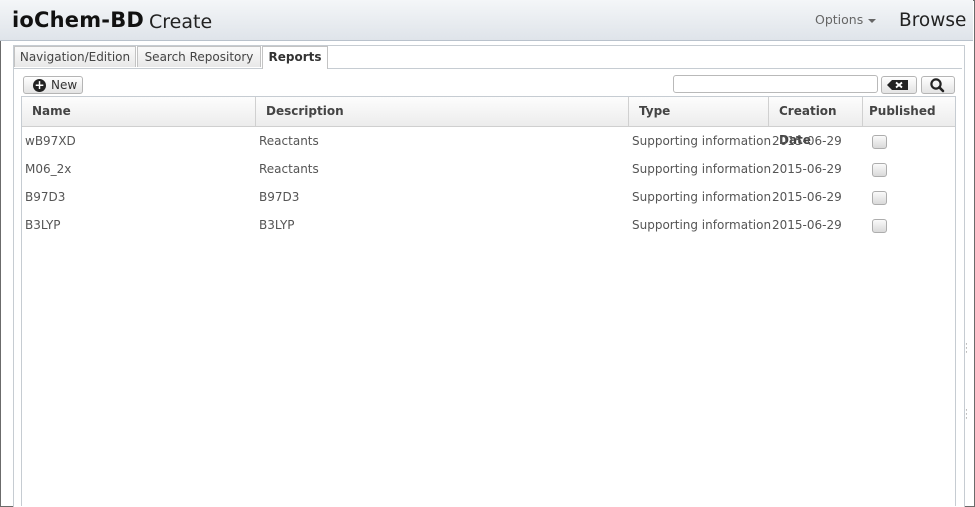 The image size is (975, 507). What do you see at coordinates (839, 19) in the screenshot?
I see `options-label: Options` at bounding box center [839, 19].